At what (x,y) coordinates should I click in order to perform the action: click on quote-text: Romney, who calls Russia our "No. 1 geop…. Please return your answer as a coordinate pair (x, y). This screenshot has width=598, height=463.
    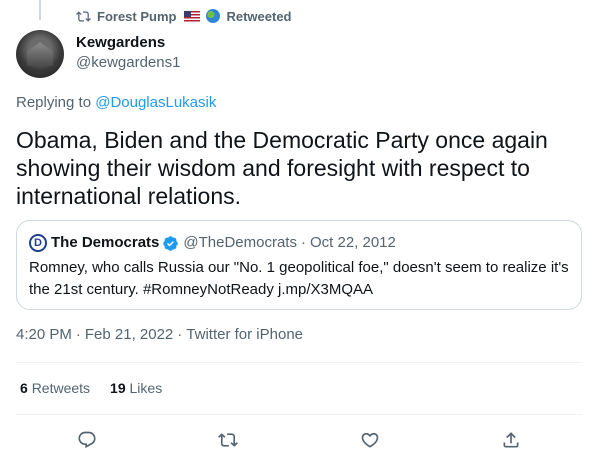
    Looking at the image, I should click on (299, 278).